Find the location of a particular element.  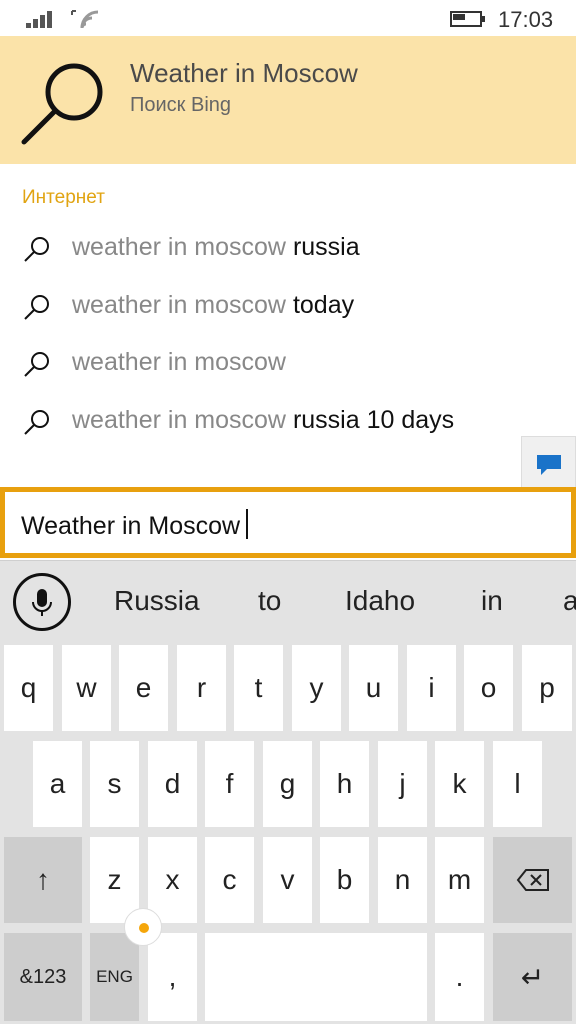

wifi-icon is located at coordinates (85, 19).